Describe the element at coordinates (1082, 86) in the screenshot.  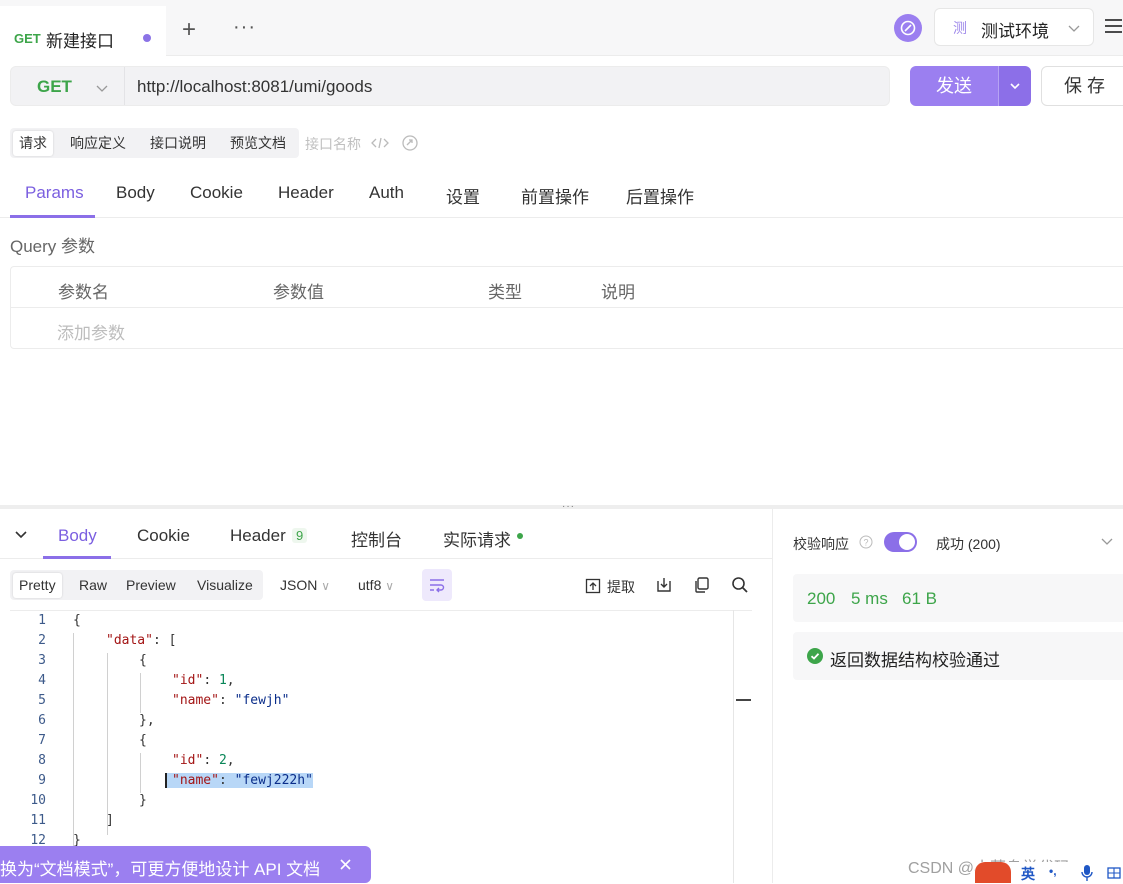
I see `save-button: 保 存` at that location.